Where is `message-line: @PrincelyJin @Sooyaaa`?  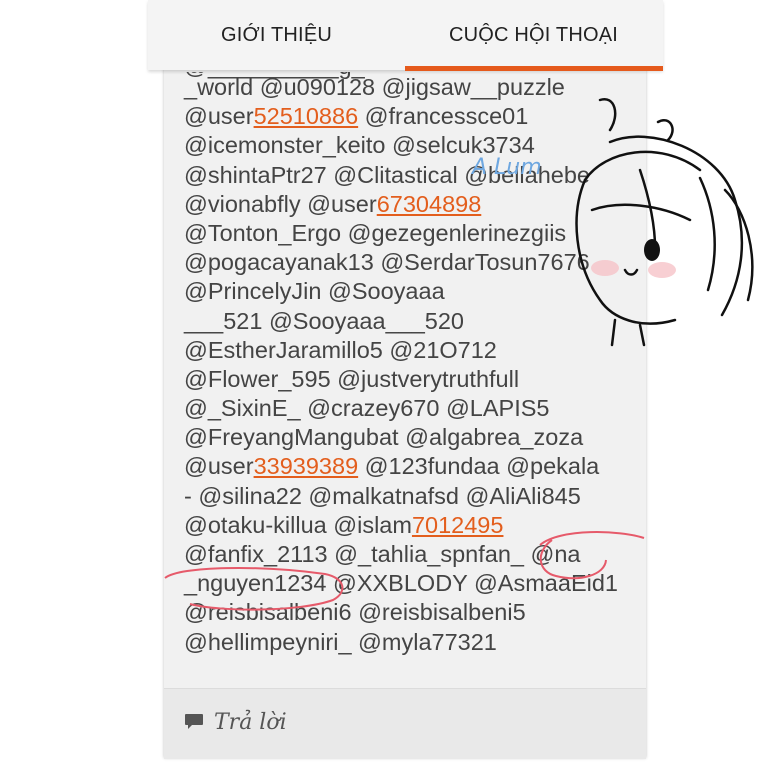 message-line: @PrincelyJin @Sooyaaa is located at coordinates (401, 291).